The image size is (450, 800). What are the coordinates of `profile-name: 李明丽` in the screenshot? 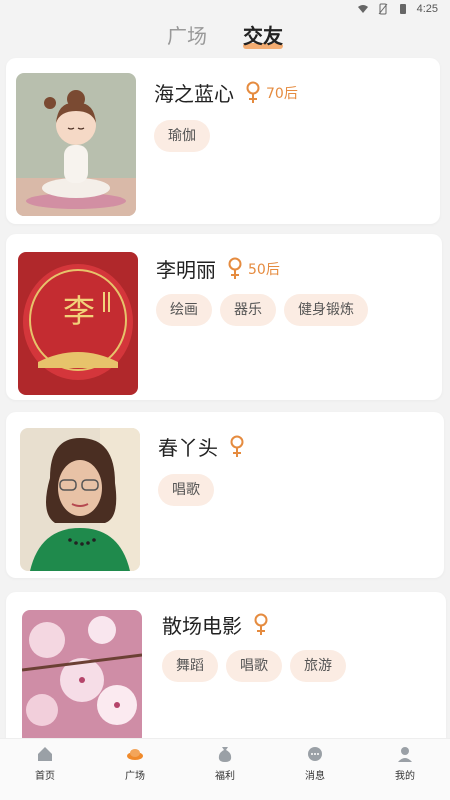 It's located at (186, 270).